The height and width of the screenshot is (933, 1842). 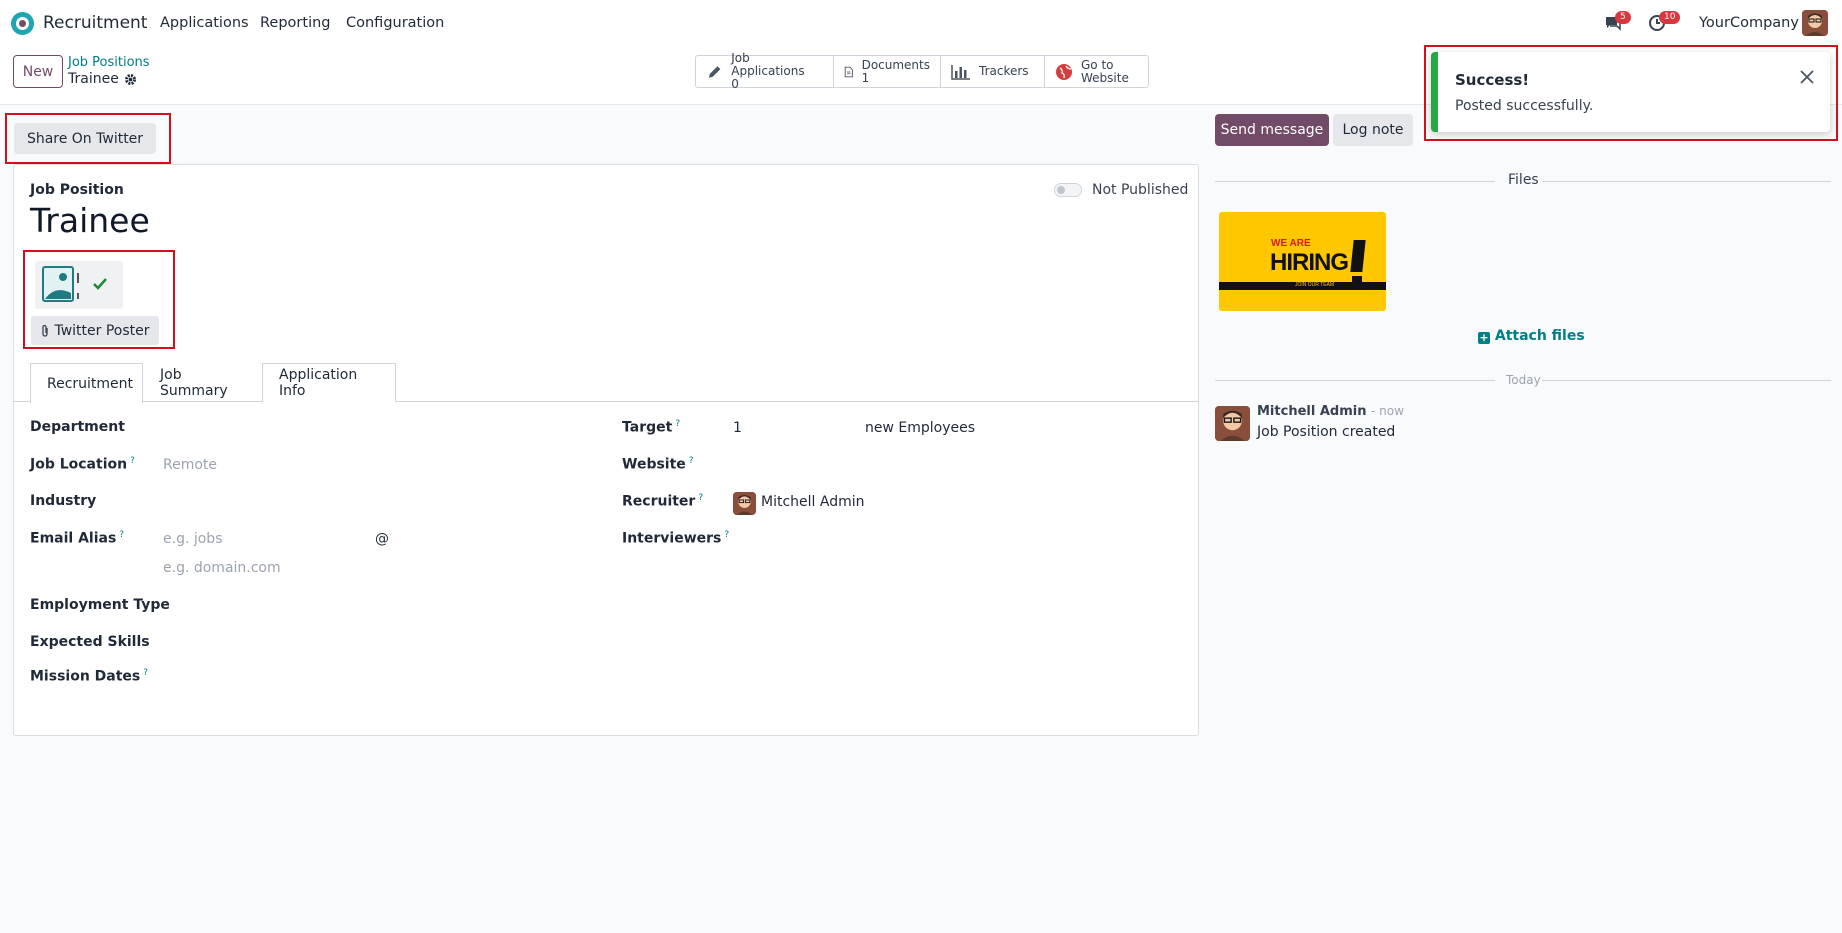 I want to click on breadcrumb-current-label: Trainee, so click(x=93, y=79).